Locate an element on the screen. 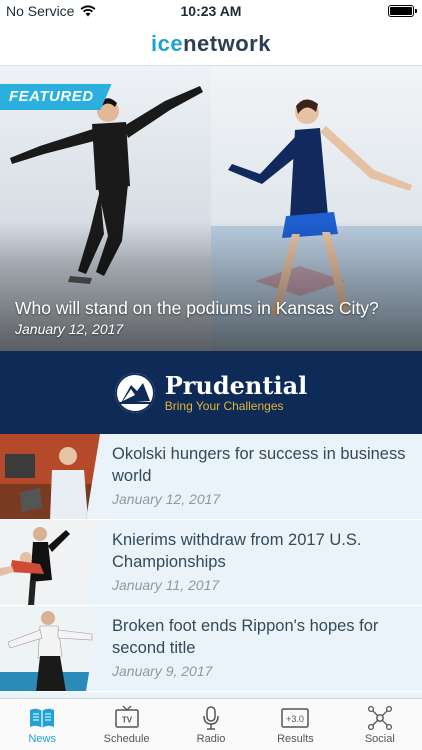  tab-label: Results is located at coordinates (295, 739).